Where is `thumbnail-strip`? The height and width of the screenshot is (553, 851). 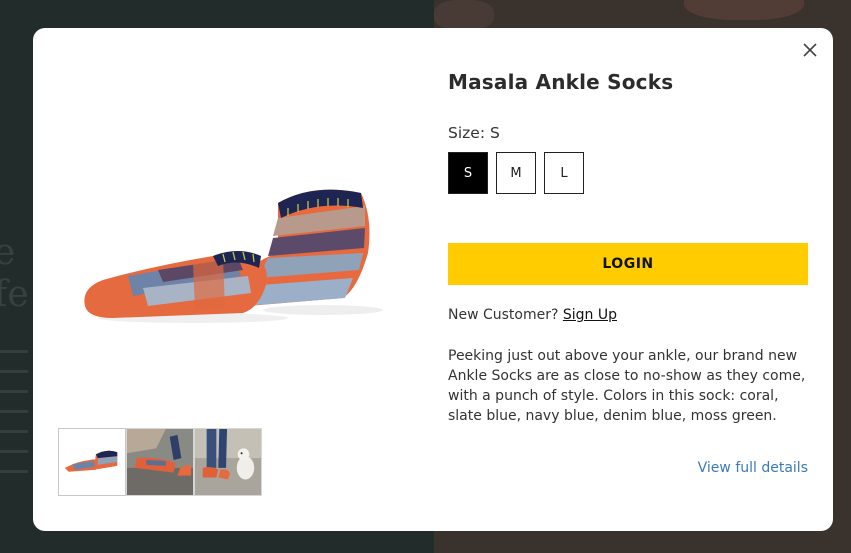 thumbnail-strip is located at coordinates (160, 462).